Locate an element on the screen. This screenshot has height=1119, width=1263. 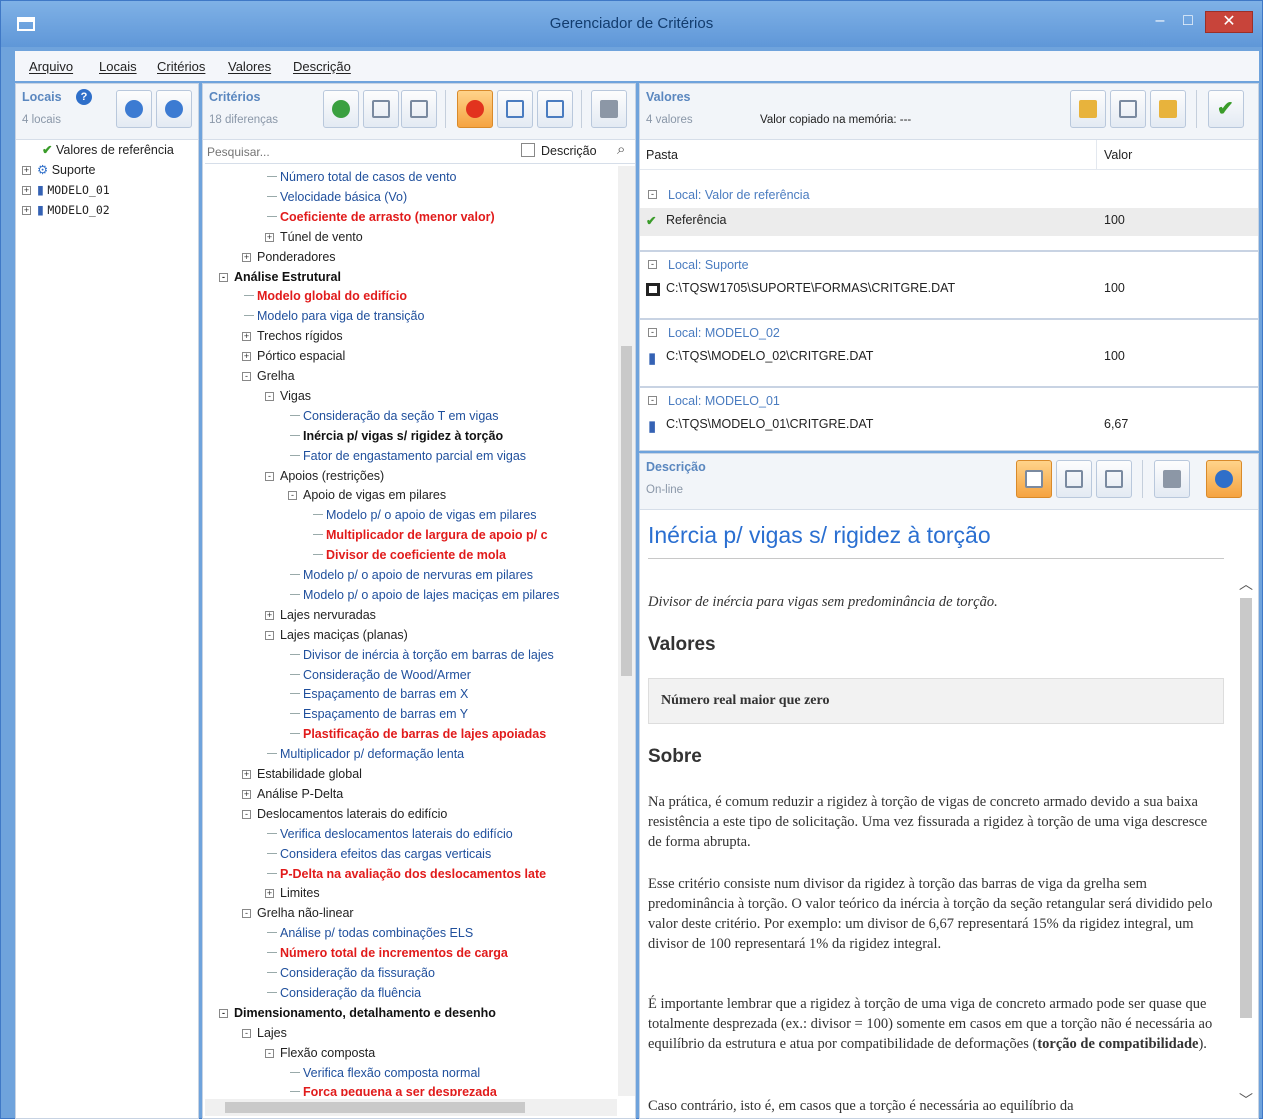
title-bar: Gerenciador de Critérios – □ ✕ is located at coordinates (631, 24).